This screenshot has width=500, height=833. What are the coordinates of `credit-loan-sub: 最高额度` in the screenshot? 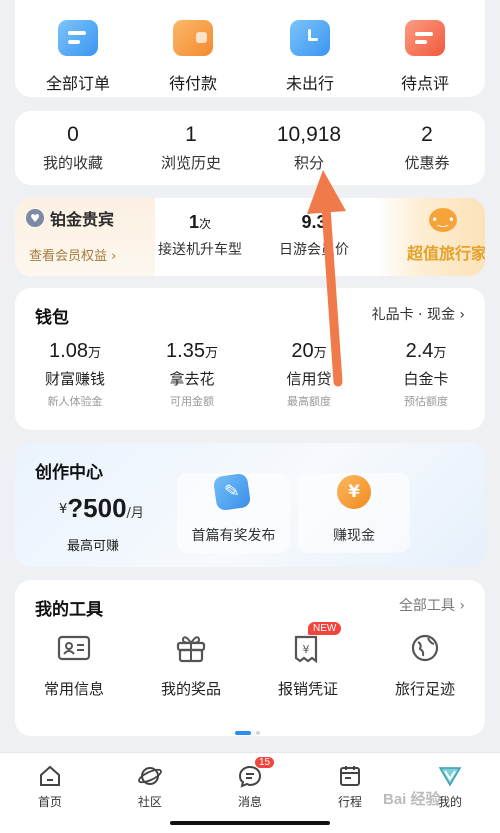 It's located at (309, 401).